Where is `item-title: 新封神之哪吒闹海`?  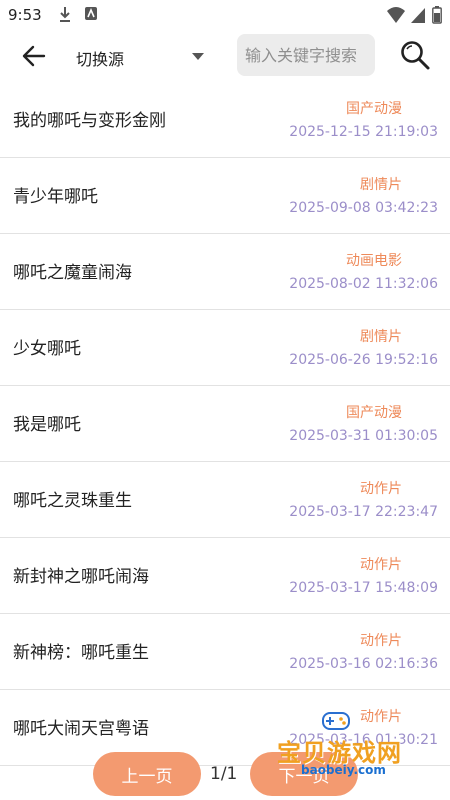 item-title: 新封神之哪吒闹海 is located at coordinates (81, 577).